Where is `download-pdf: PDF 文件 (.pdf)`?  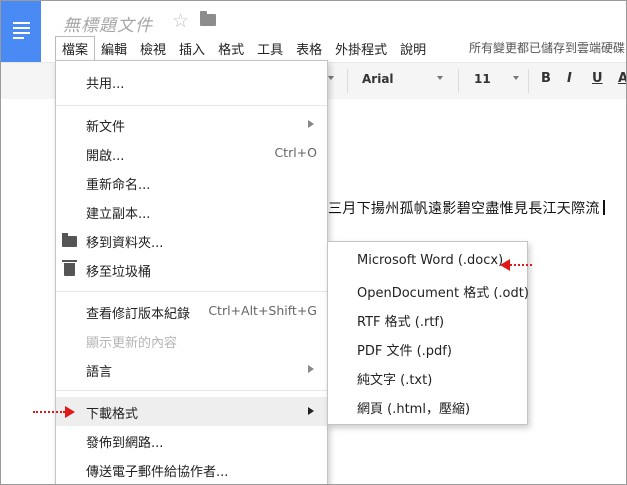 download-pdf: PDF 文件 (.pdf) is located at coordinates (427, 344).